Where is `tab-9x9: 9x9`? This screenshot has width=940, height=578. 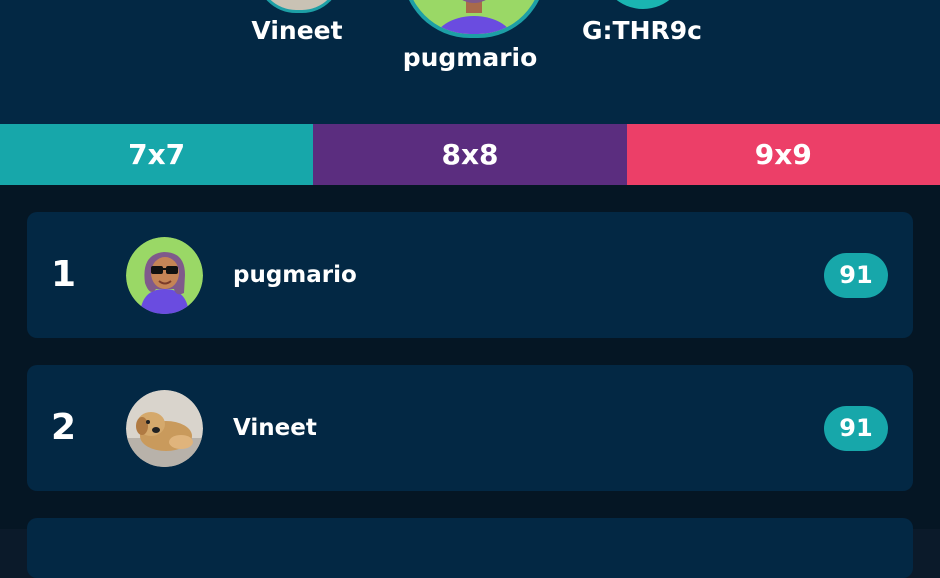 tab-9x9: 9x9 is located at coordinates (783, 154).